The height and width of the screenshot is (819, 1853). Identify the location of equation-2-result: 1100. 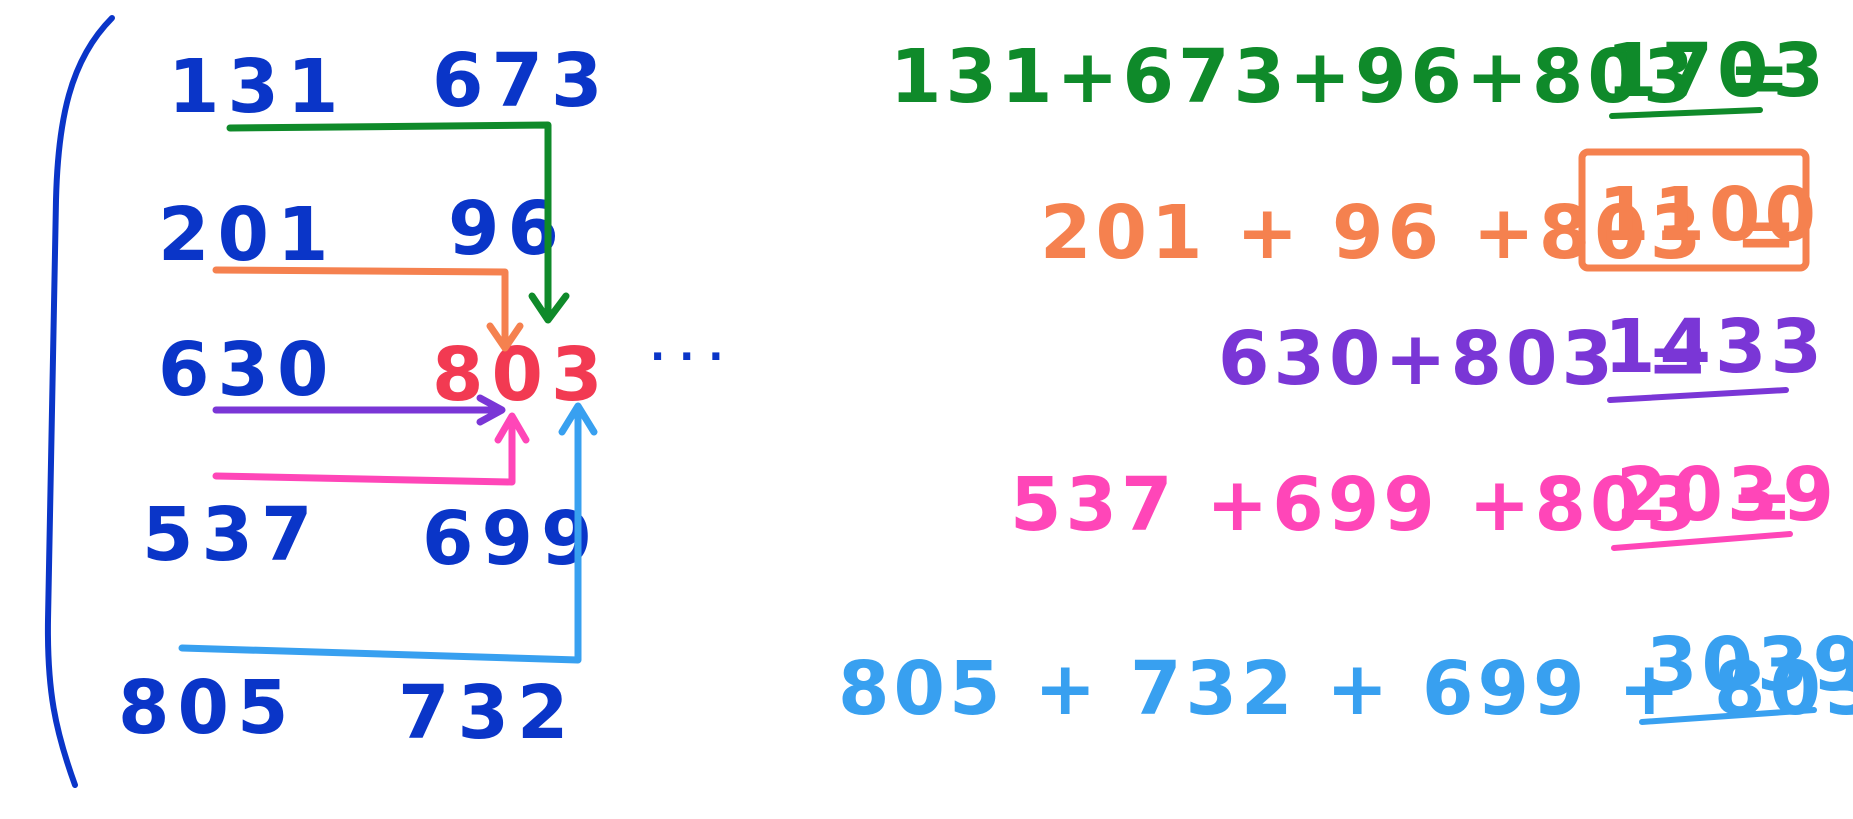
(1709, 215).